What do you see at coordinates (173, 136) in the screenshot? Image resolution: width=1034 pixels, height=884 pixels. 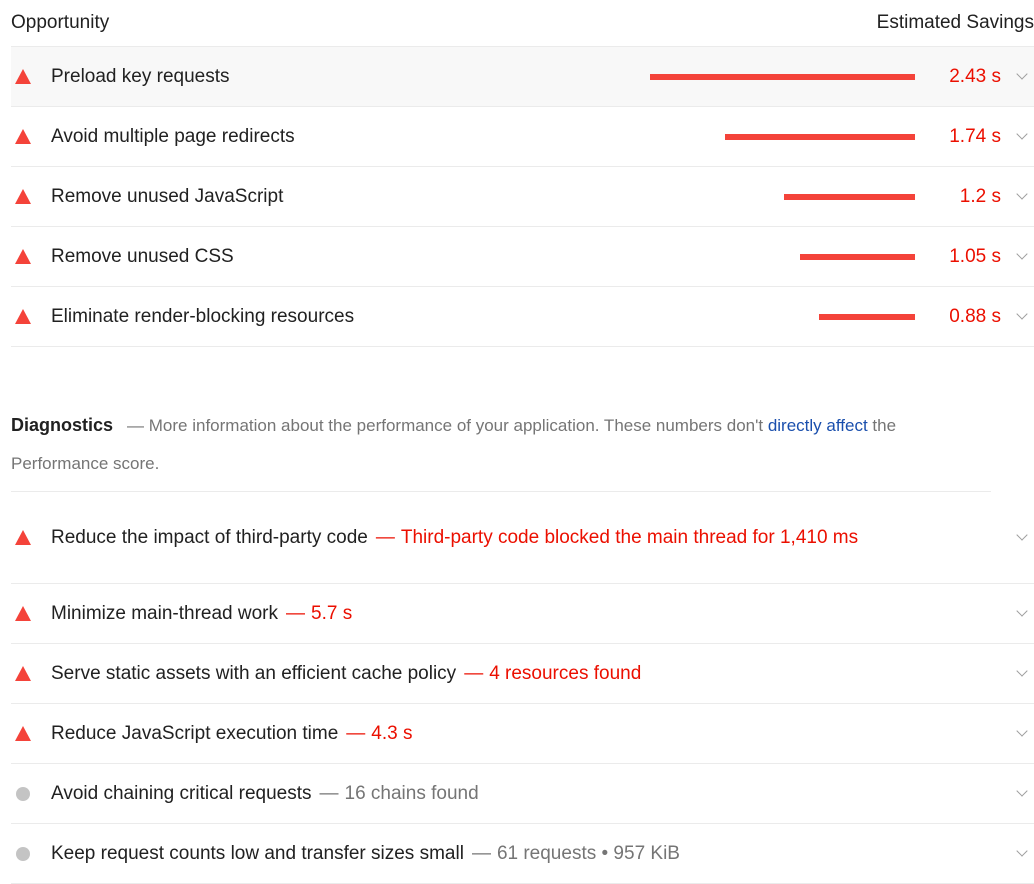 I see `opportunity-title: Avoid multiple page redirects` at bounding box center [173, 136].